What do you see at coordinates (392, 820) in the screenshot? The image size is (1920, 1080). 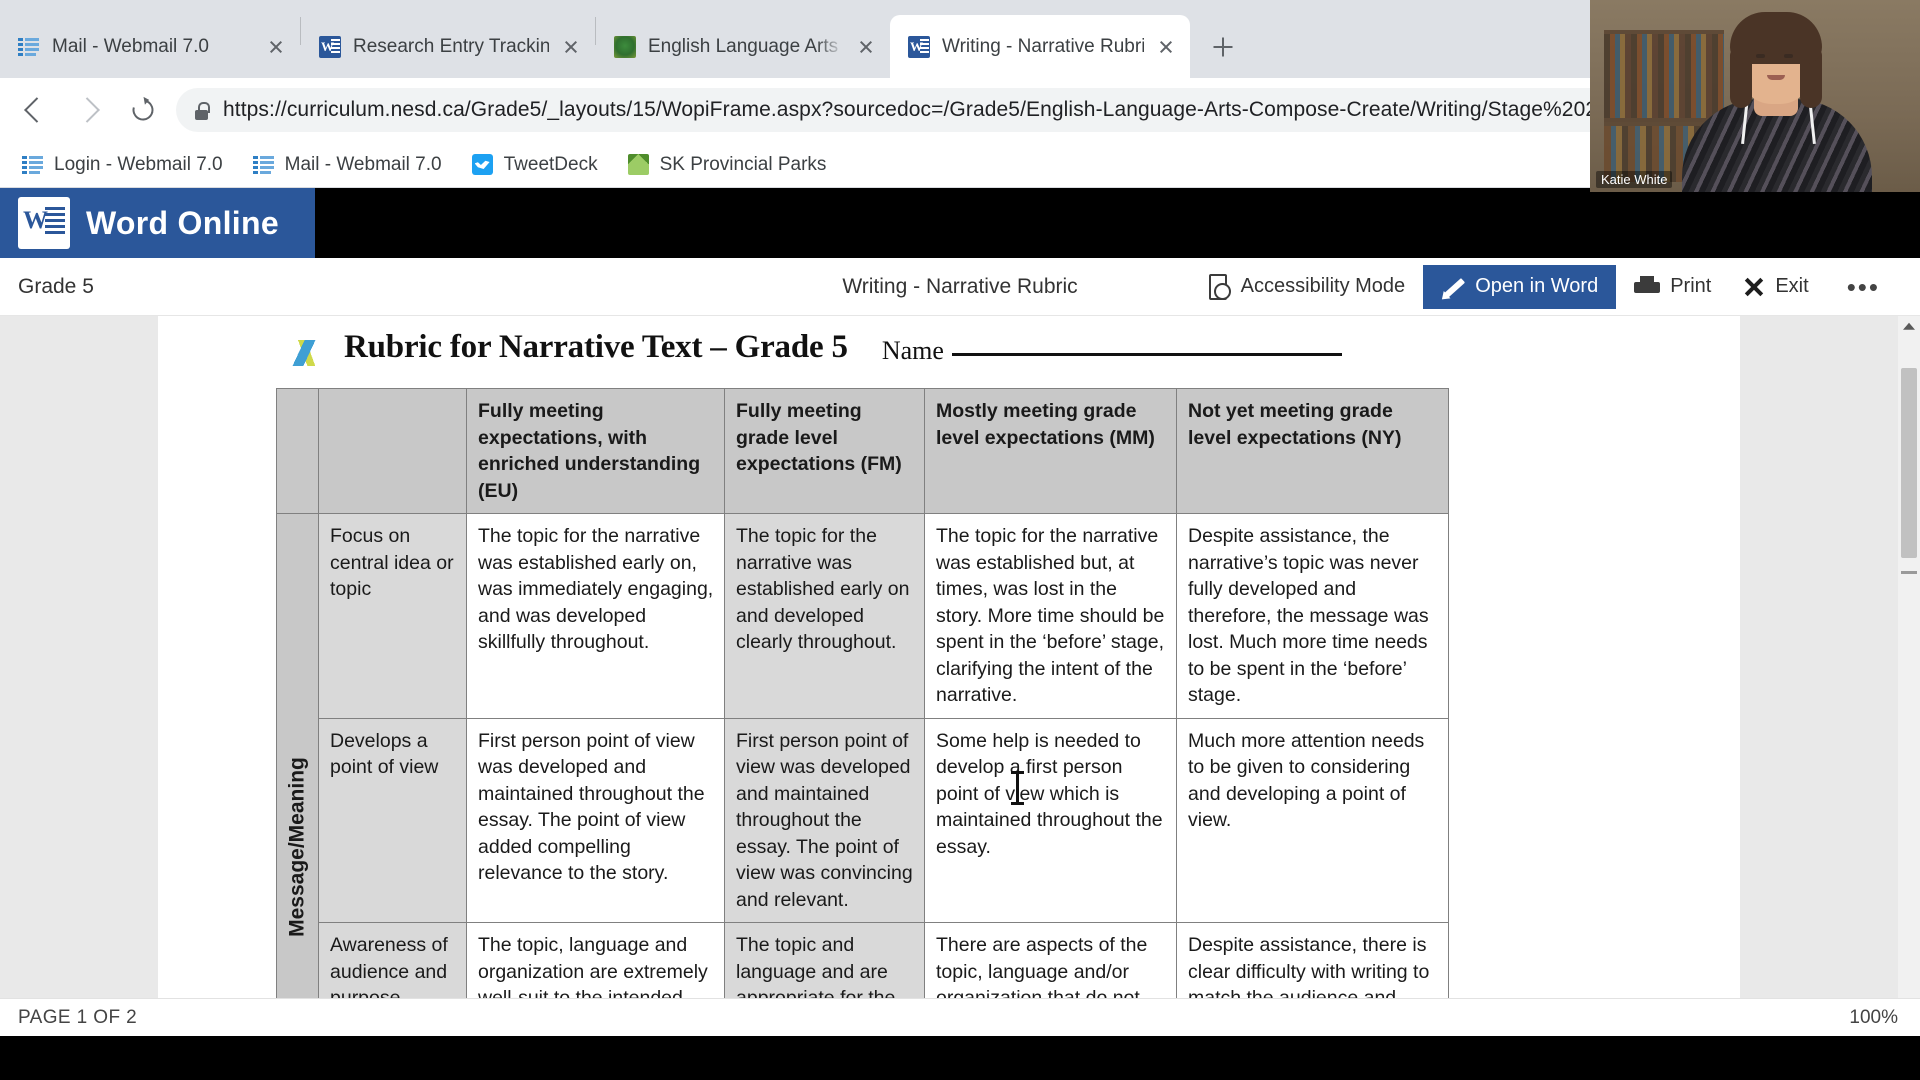 I see `criterion-label: Develops a point of view` at bounding box center [392, 820].